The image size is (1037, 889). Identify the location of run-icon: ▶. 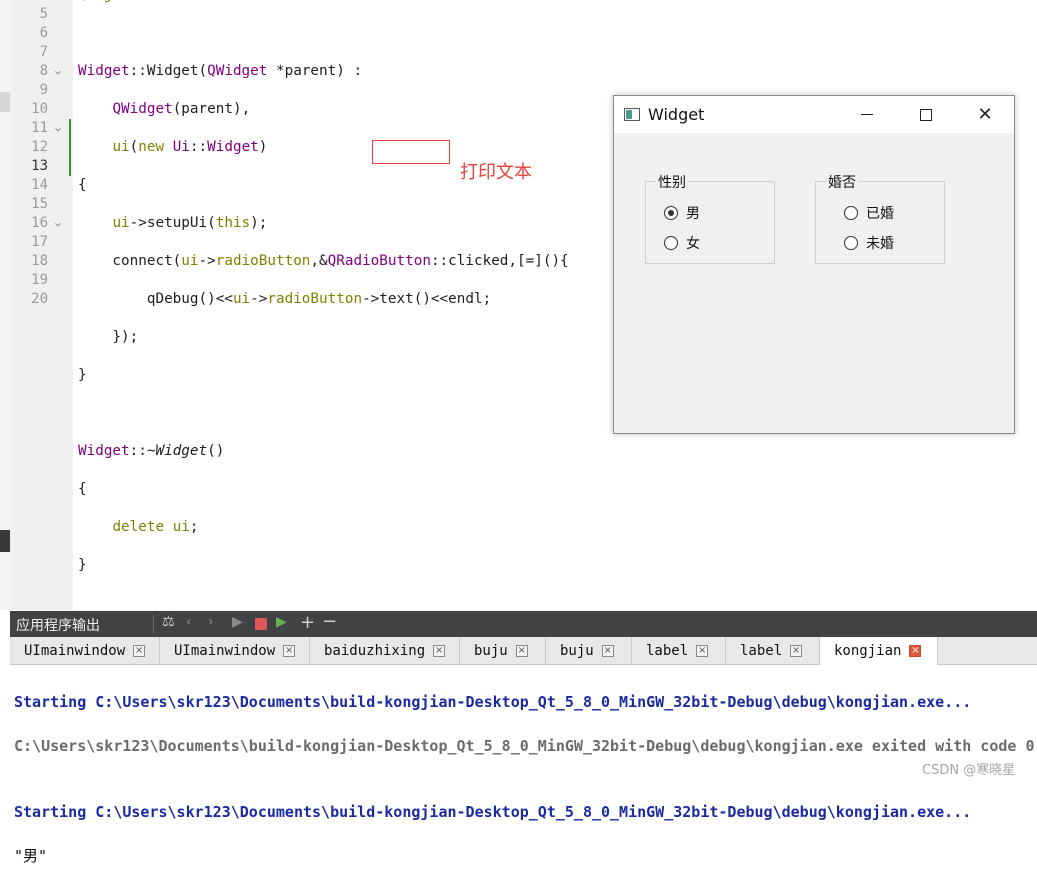
(237, 622).